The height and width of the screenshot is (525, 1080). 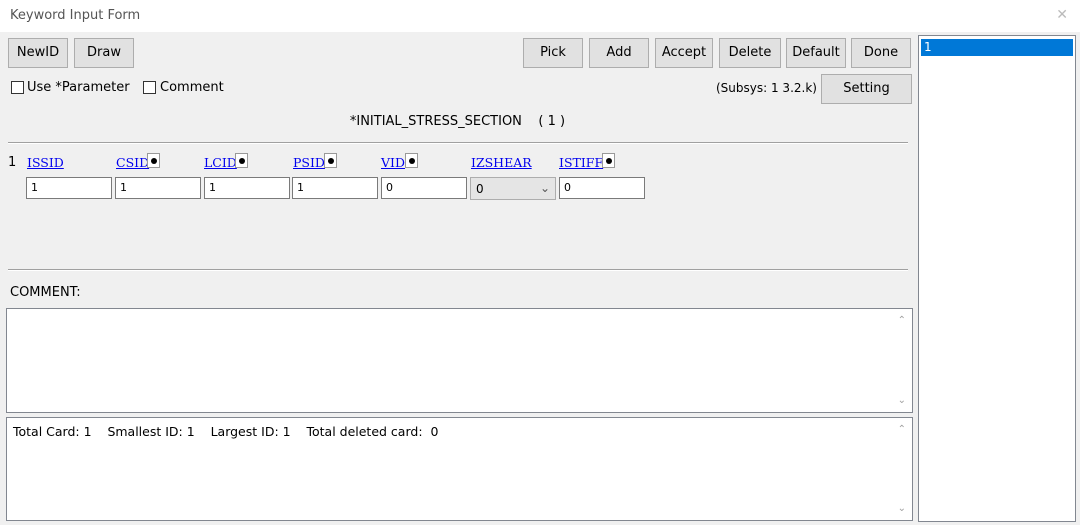 I want to click on title-bar: Keyword Input Form ✕, so click(x=540, y=16).